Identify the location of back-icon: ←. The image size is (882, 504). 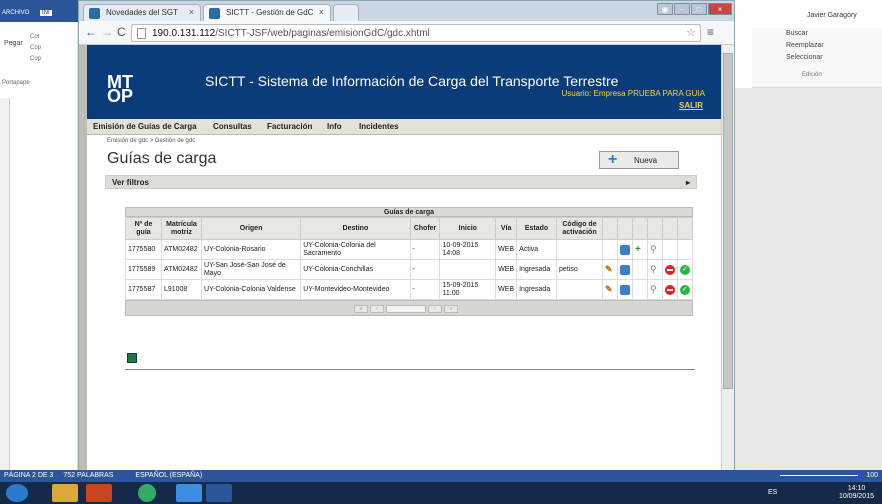
(91, 32).